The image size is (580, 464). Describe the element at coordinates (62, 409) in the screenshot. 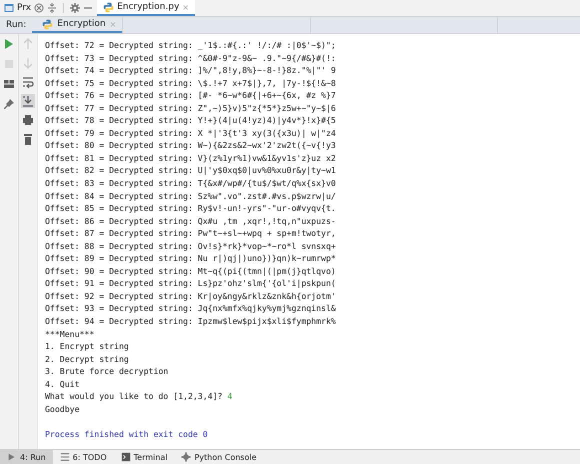

I see `console-line: Goodbye` at that location.